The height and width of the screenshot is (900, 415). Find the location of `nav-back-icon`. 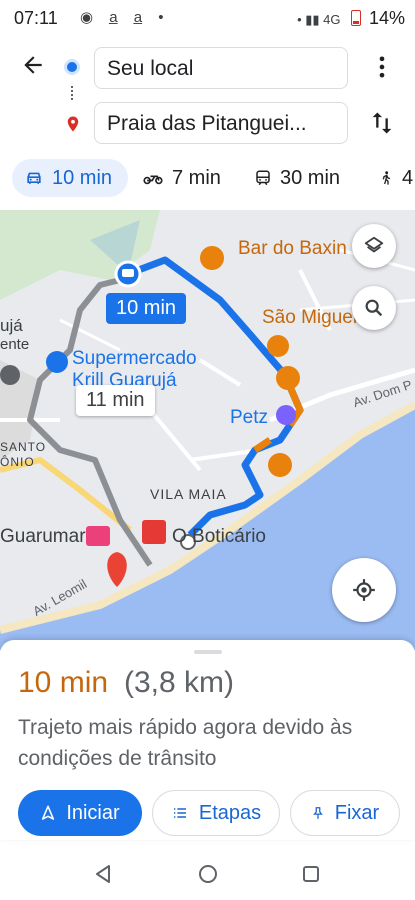

nav-back-icon is located at coordinates (103, 874).